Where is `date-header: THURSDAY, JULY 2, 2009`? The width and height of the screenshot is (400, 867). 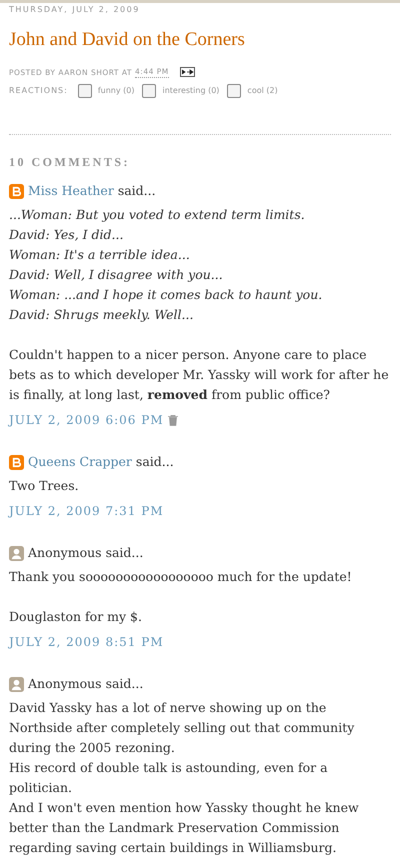
date-header: THURSDAY, JULY 2, 2009 is located at coordinates (75, 10).